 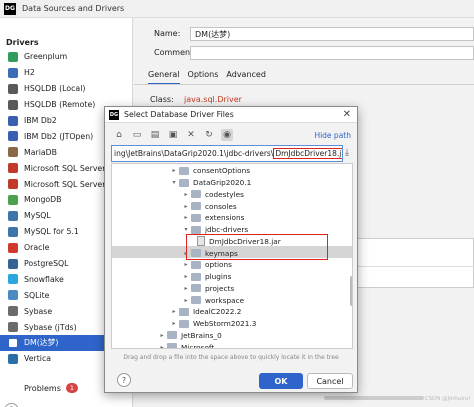 What do you see at coordinates (201, 335) in the screenshot?
I see `tree-item-label: JetBrains_0` at bounding box center [201, 335].